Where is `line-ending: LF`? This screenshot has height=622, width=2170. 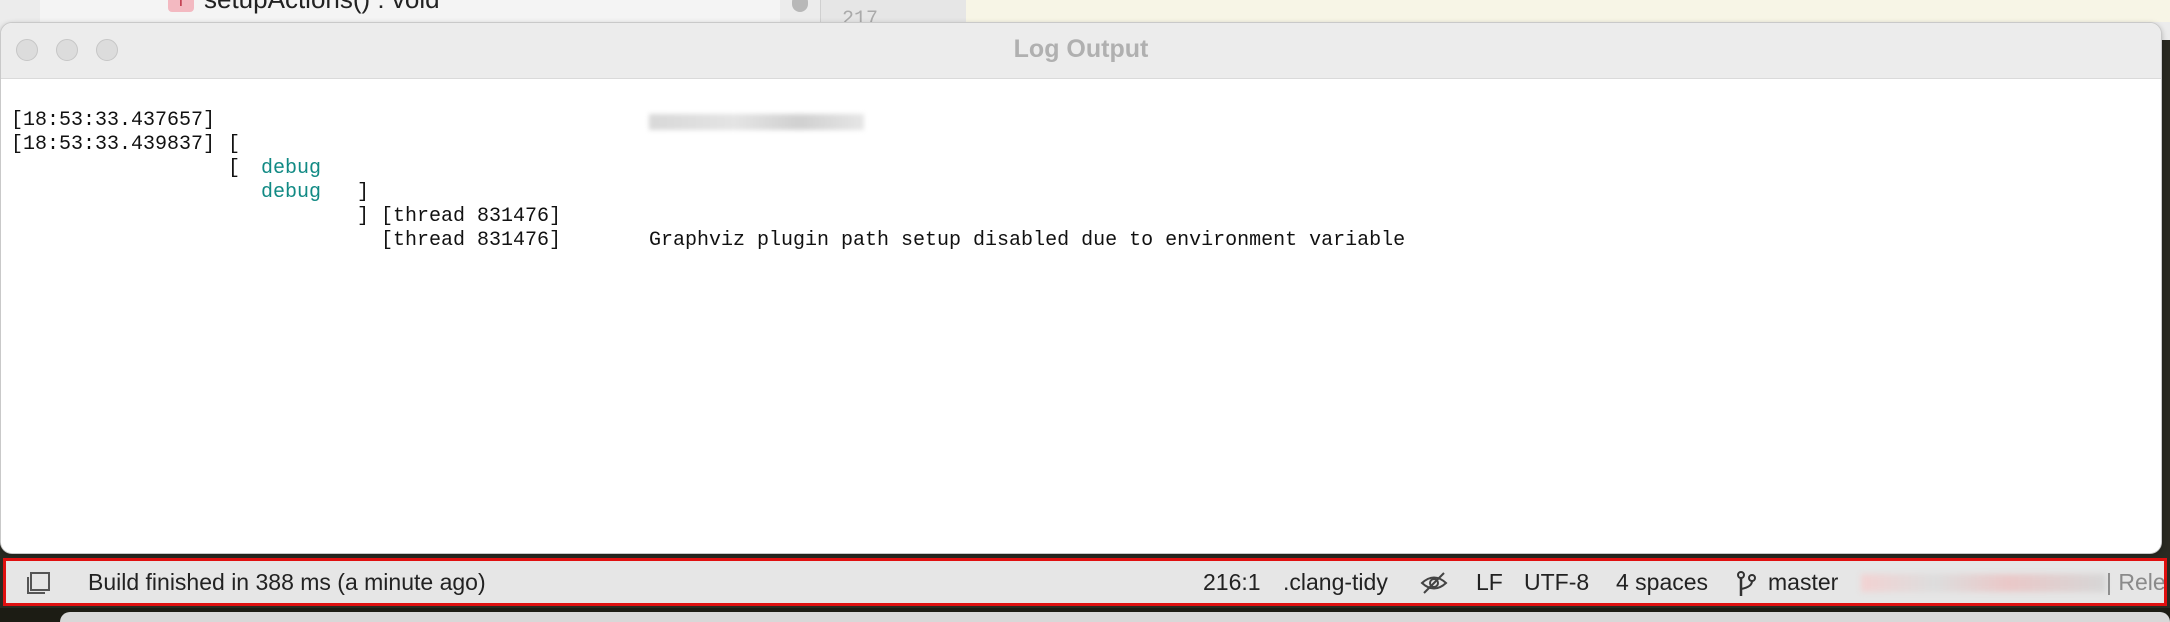 line-ending: LF is located at coordinates (1489, 582).